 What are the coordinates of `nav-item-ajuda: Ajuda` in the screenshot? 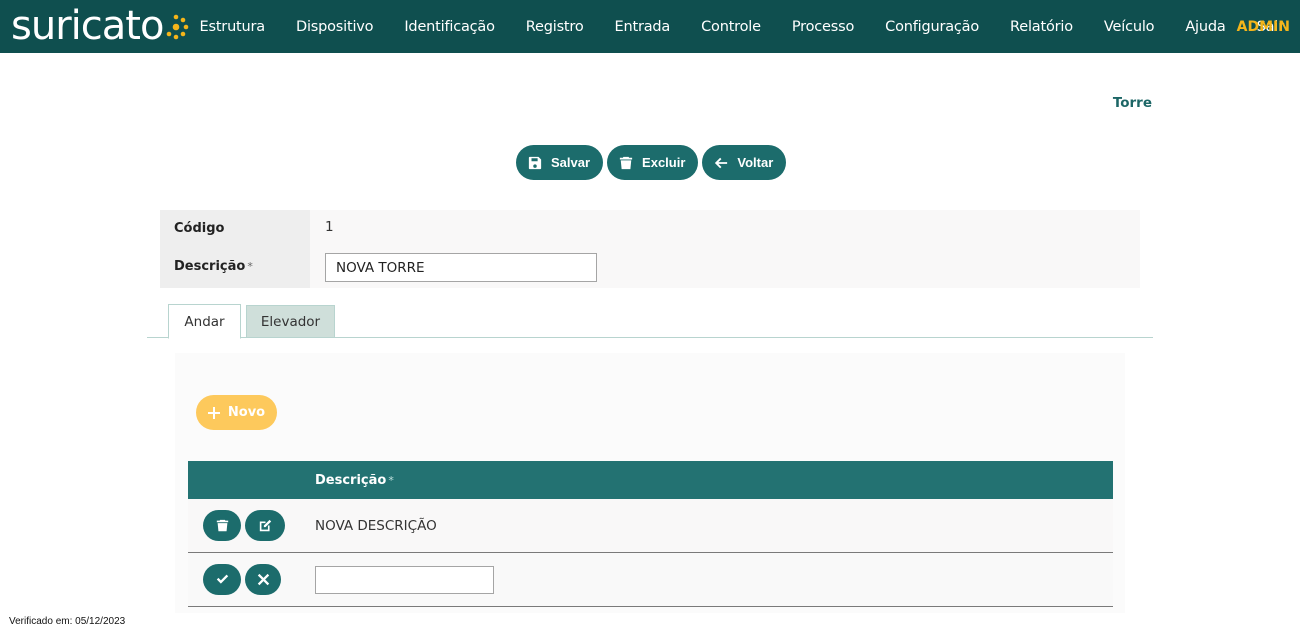 It's located at (1205, 27).